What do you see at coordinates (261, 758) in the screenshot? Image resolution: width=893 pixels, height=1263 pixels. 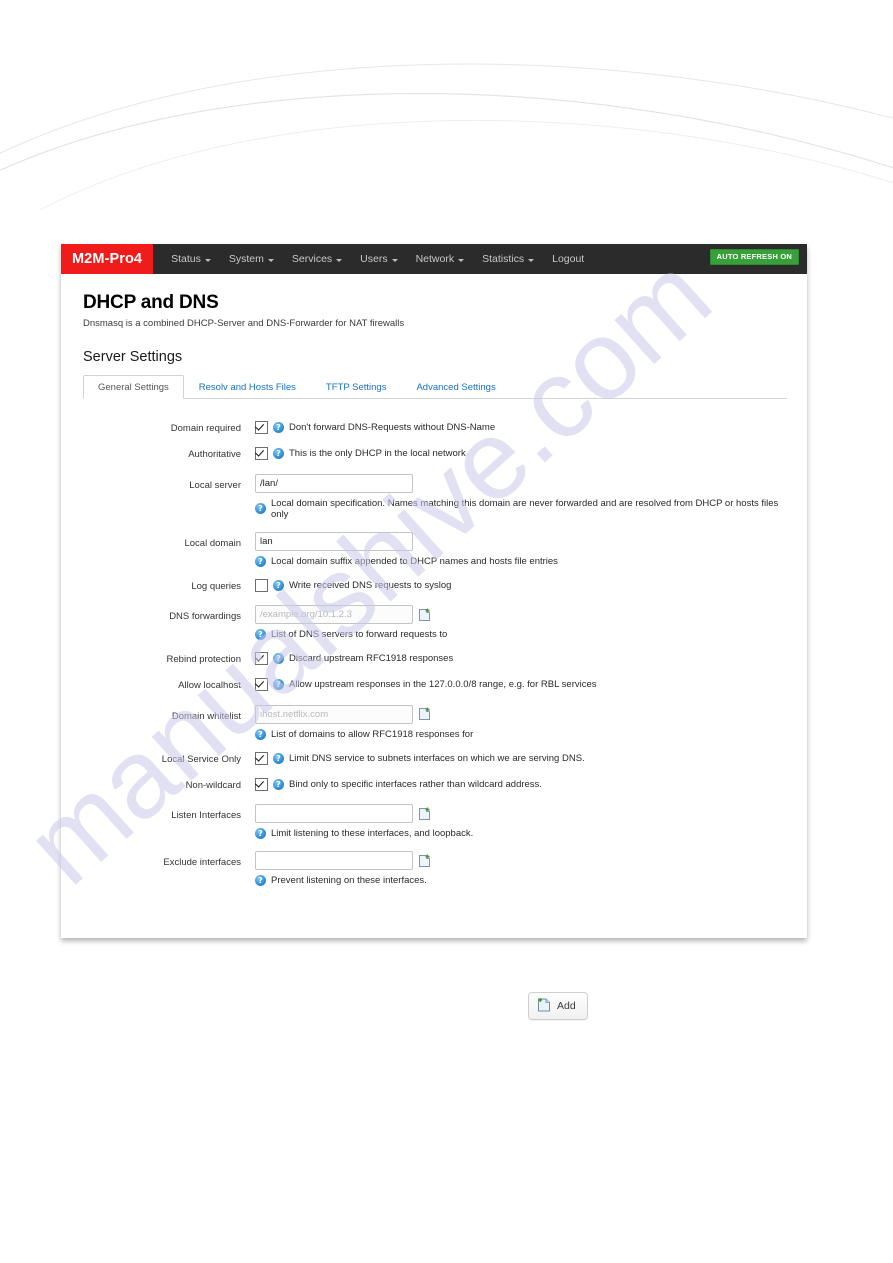 I see `local-service-only-checkbox` at bounding box center [261, 758].